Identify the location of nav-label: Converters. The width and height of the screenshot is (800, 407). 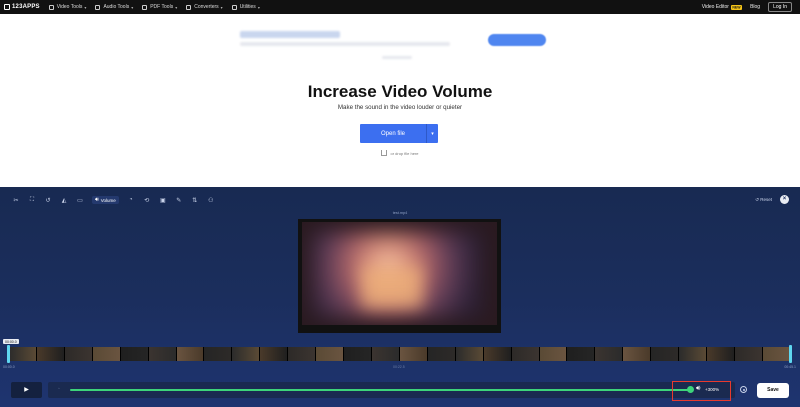
(206, 7).